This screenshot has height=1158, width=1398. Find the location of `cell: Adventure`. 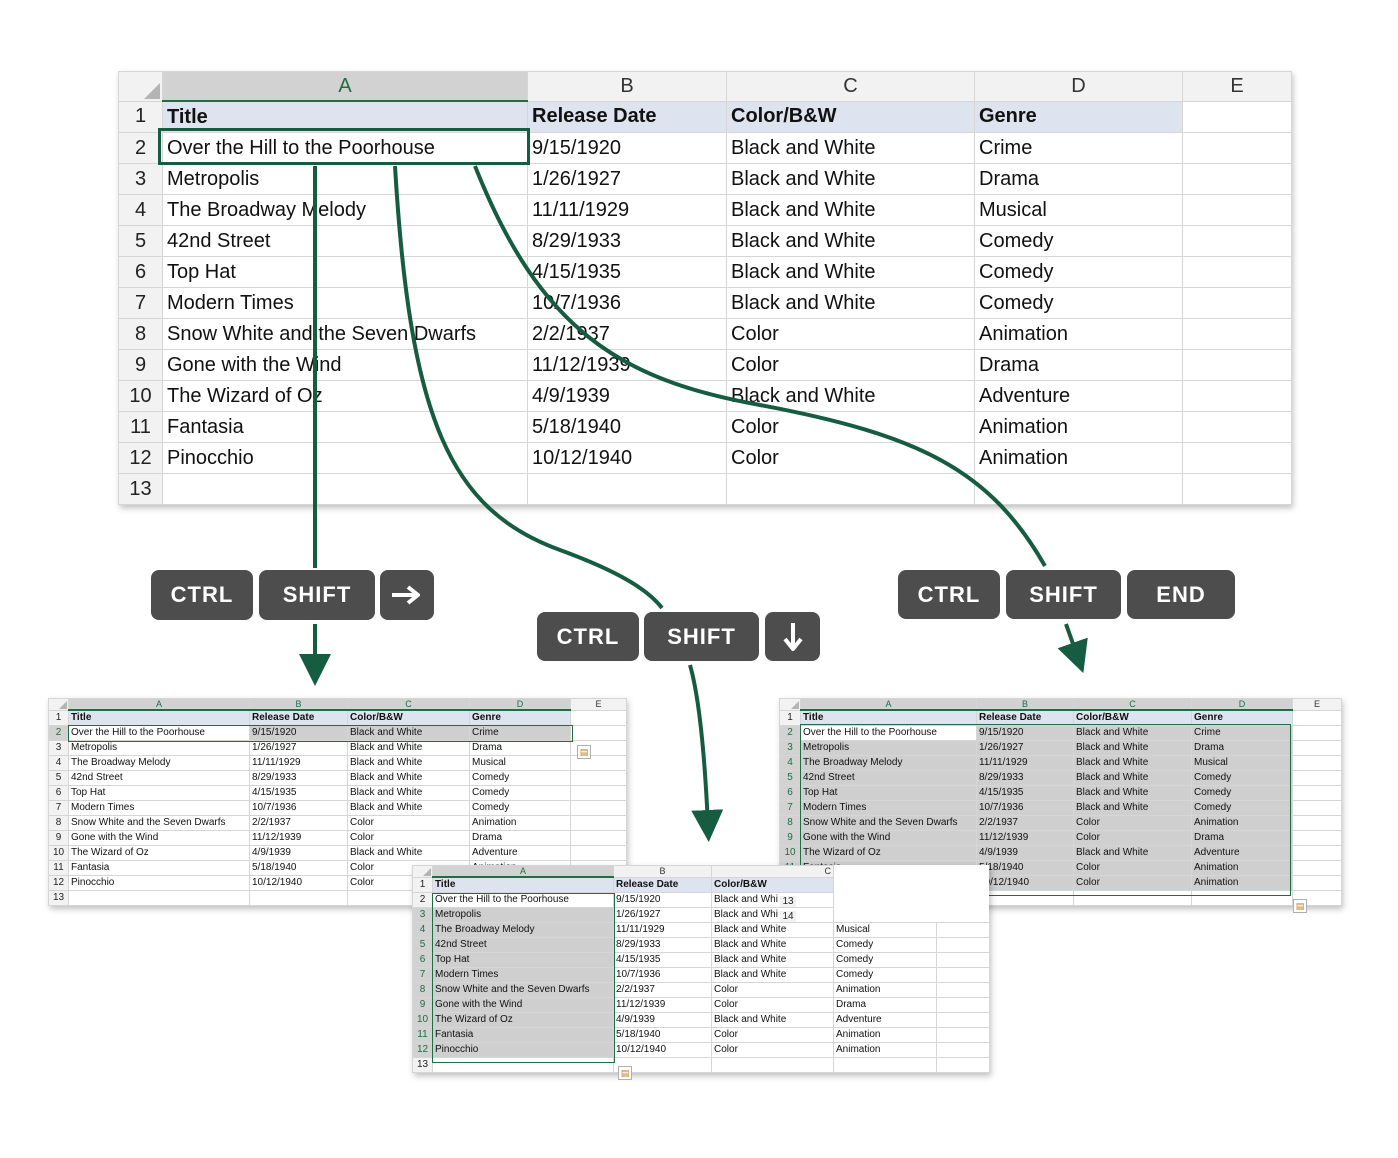

cell: Adventure is located at coordinates (520, 853).